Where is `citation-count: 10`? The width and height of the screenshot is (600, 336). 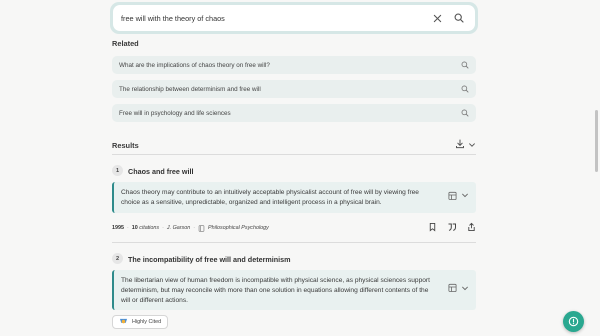
citation-count: 10 is located at coordinates (134, 228).